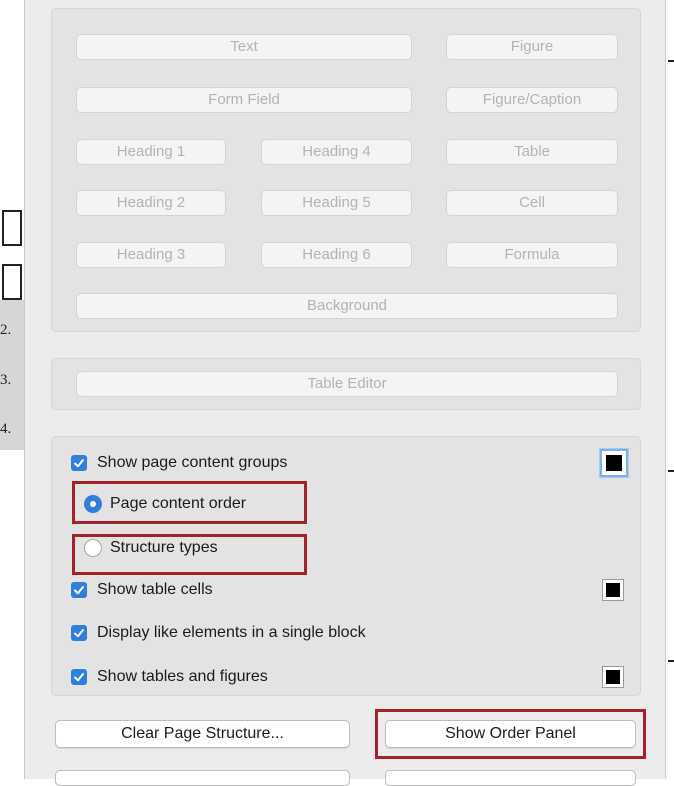 This screenshot has width=674, height=786. What do you see at coordinates (532, 203) in the screenshot?
I see `cell-tag-button: Cell` at bounding box center [532, 203].